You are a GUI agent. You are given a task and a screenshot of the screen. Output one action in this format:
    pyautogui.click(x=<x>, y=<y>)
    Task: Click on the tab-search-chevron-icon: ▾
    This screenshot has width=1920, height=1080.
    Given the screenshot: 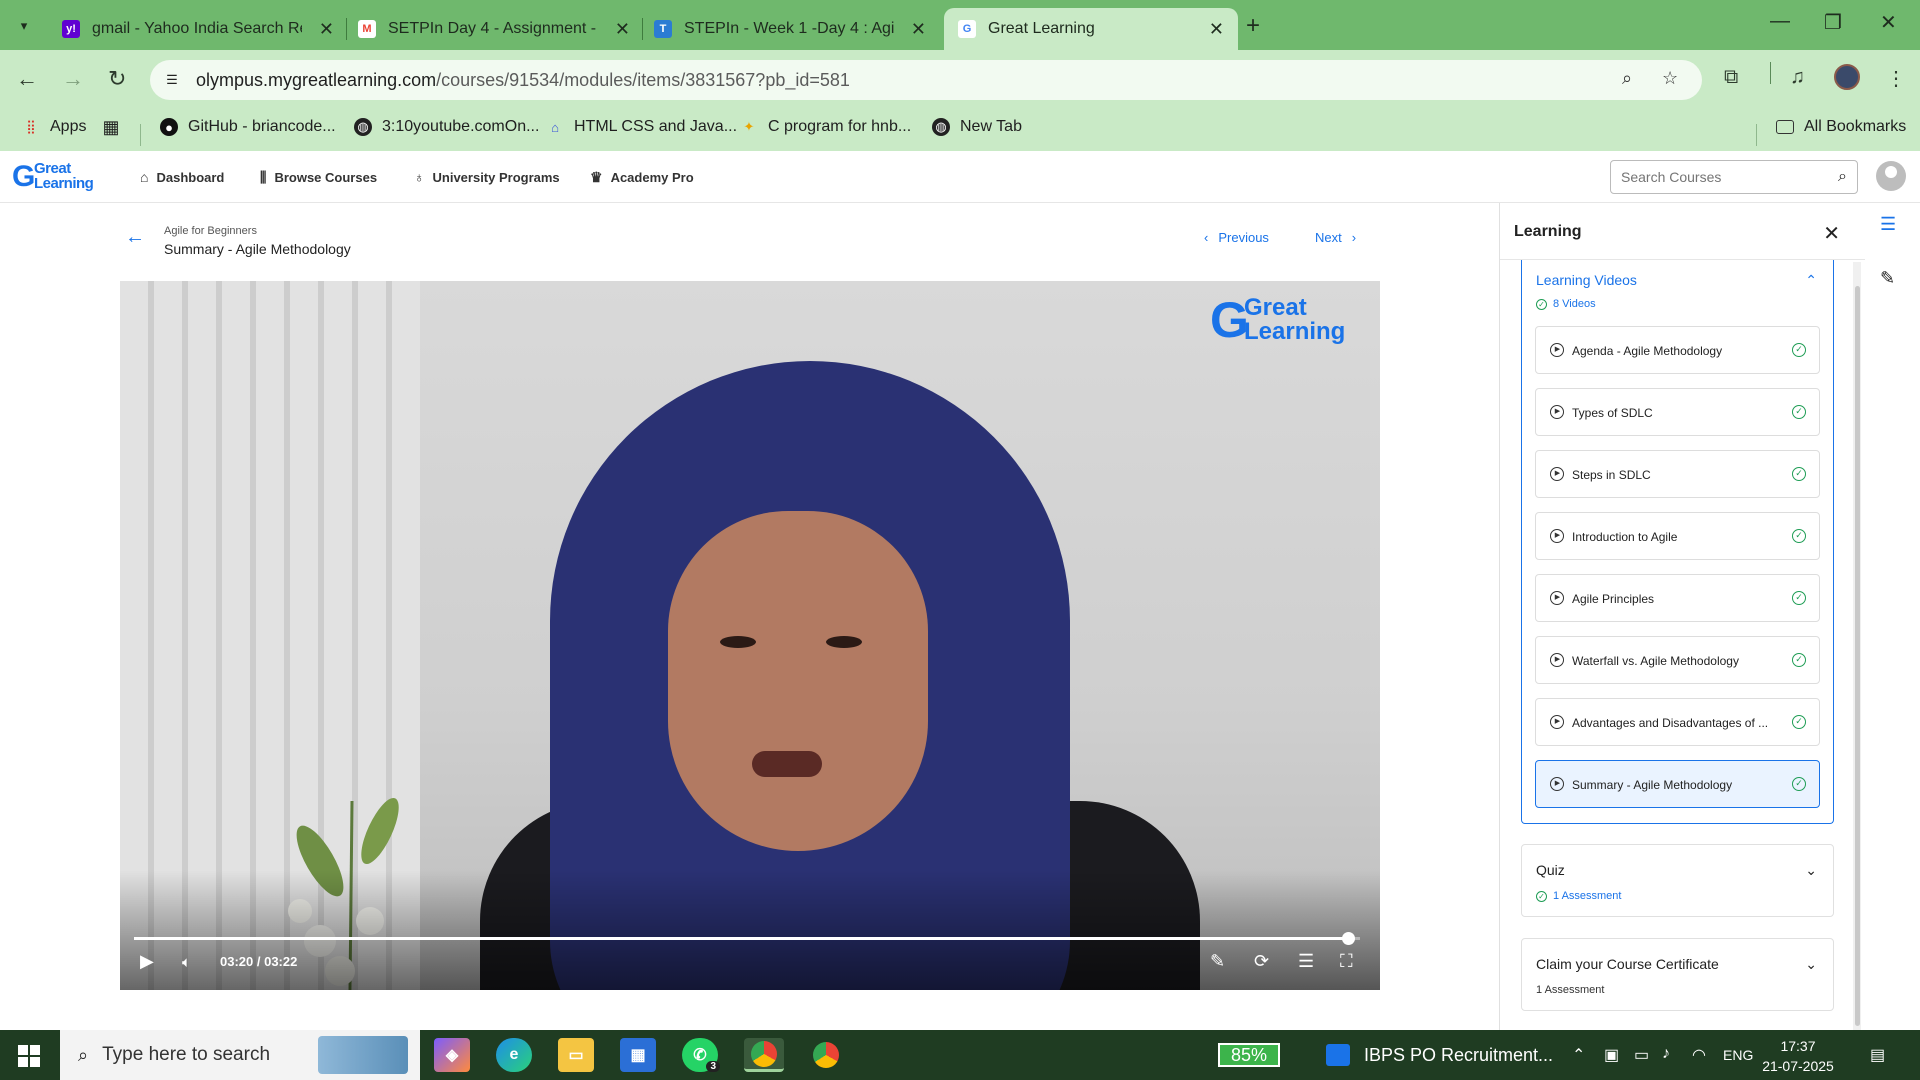 What is the action you would take?
    pyautogui.click(x=24, y=26)
    